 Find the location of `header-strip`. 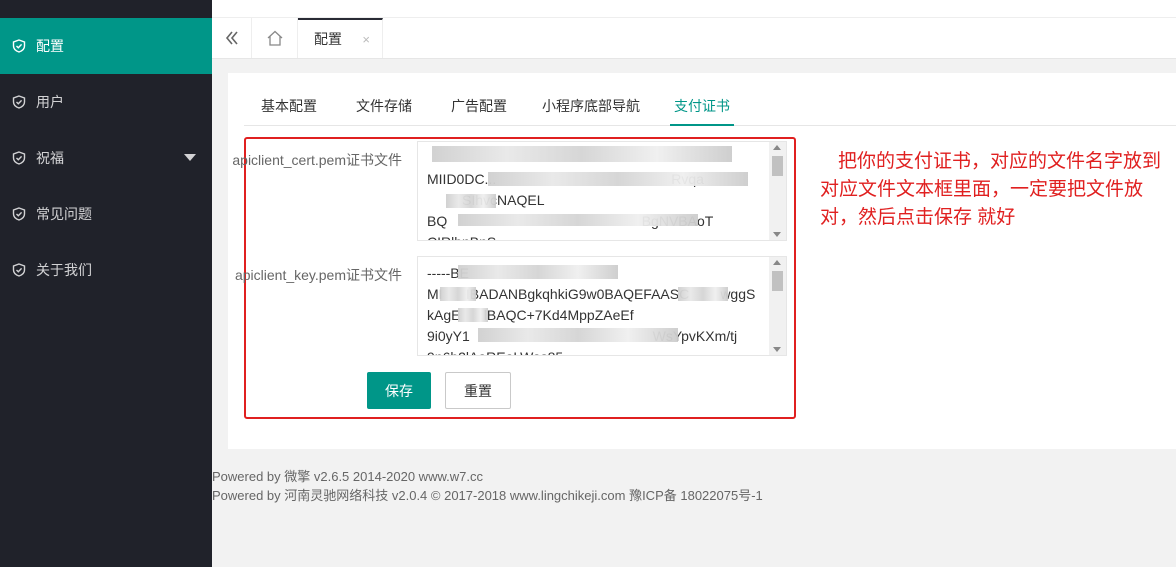

header-strip is located at coordinates (694, 9).